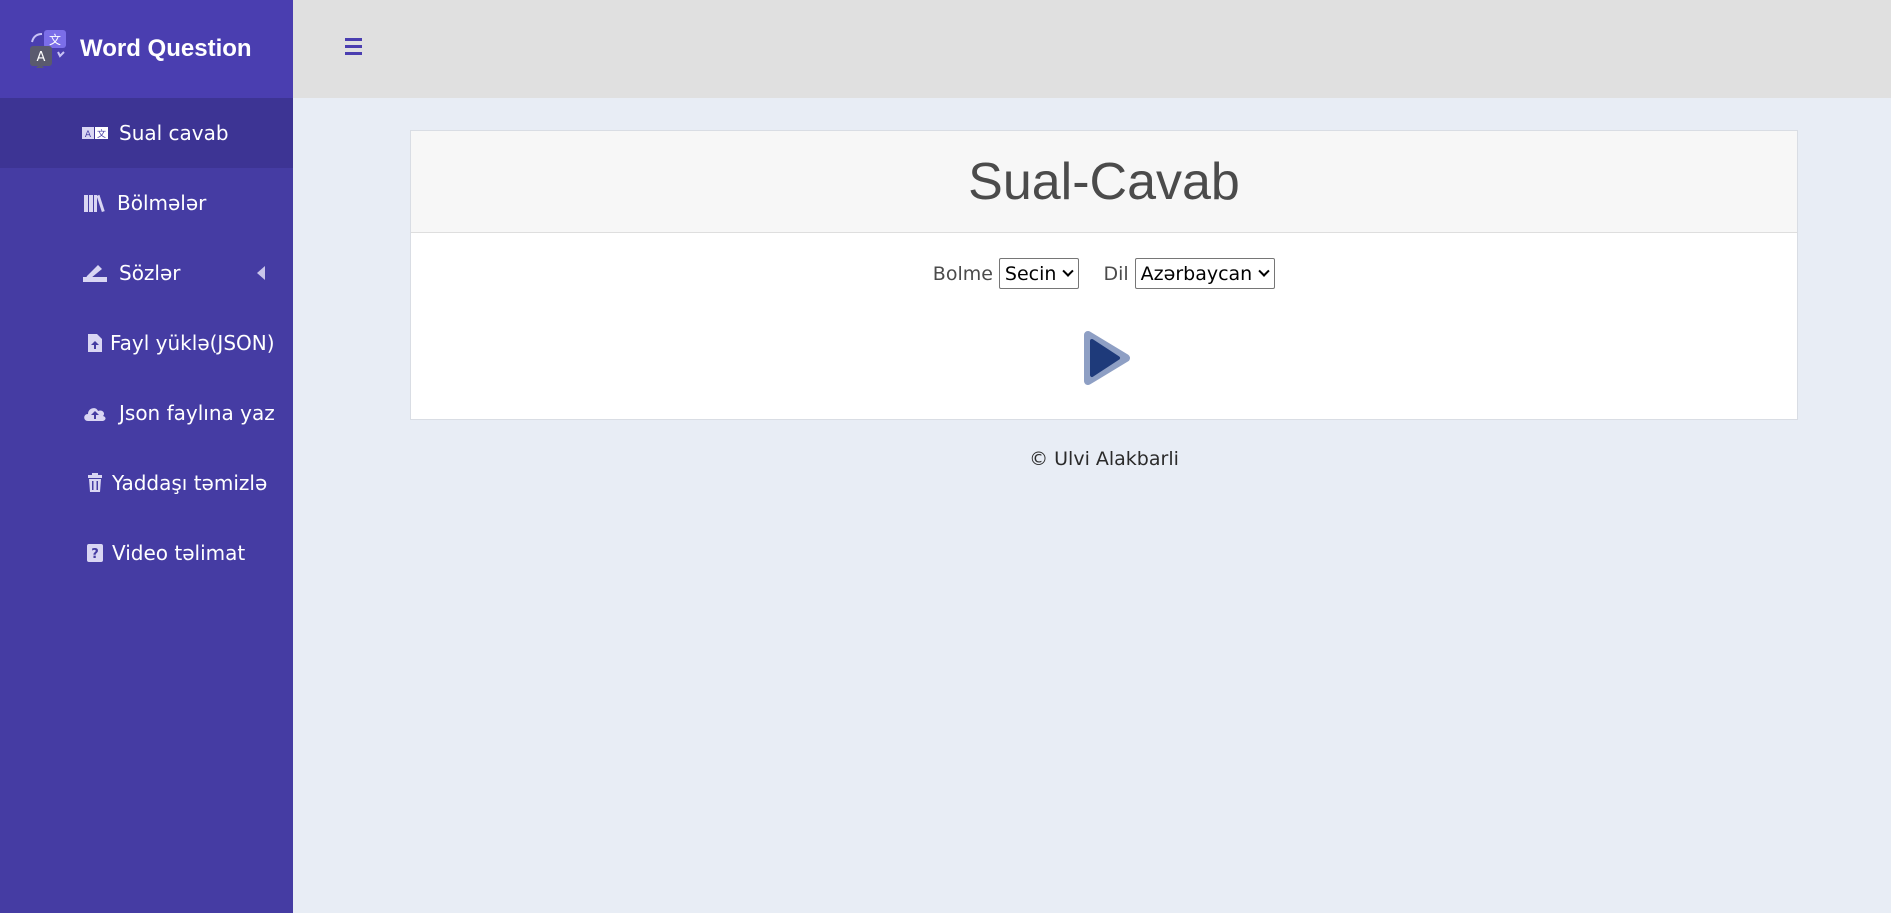  I want to click on file-upload-icon, so click(95, 343).